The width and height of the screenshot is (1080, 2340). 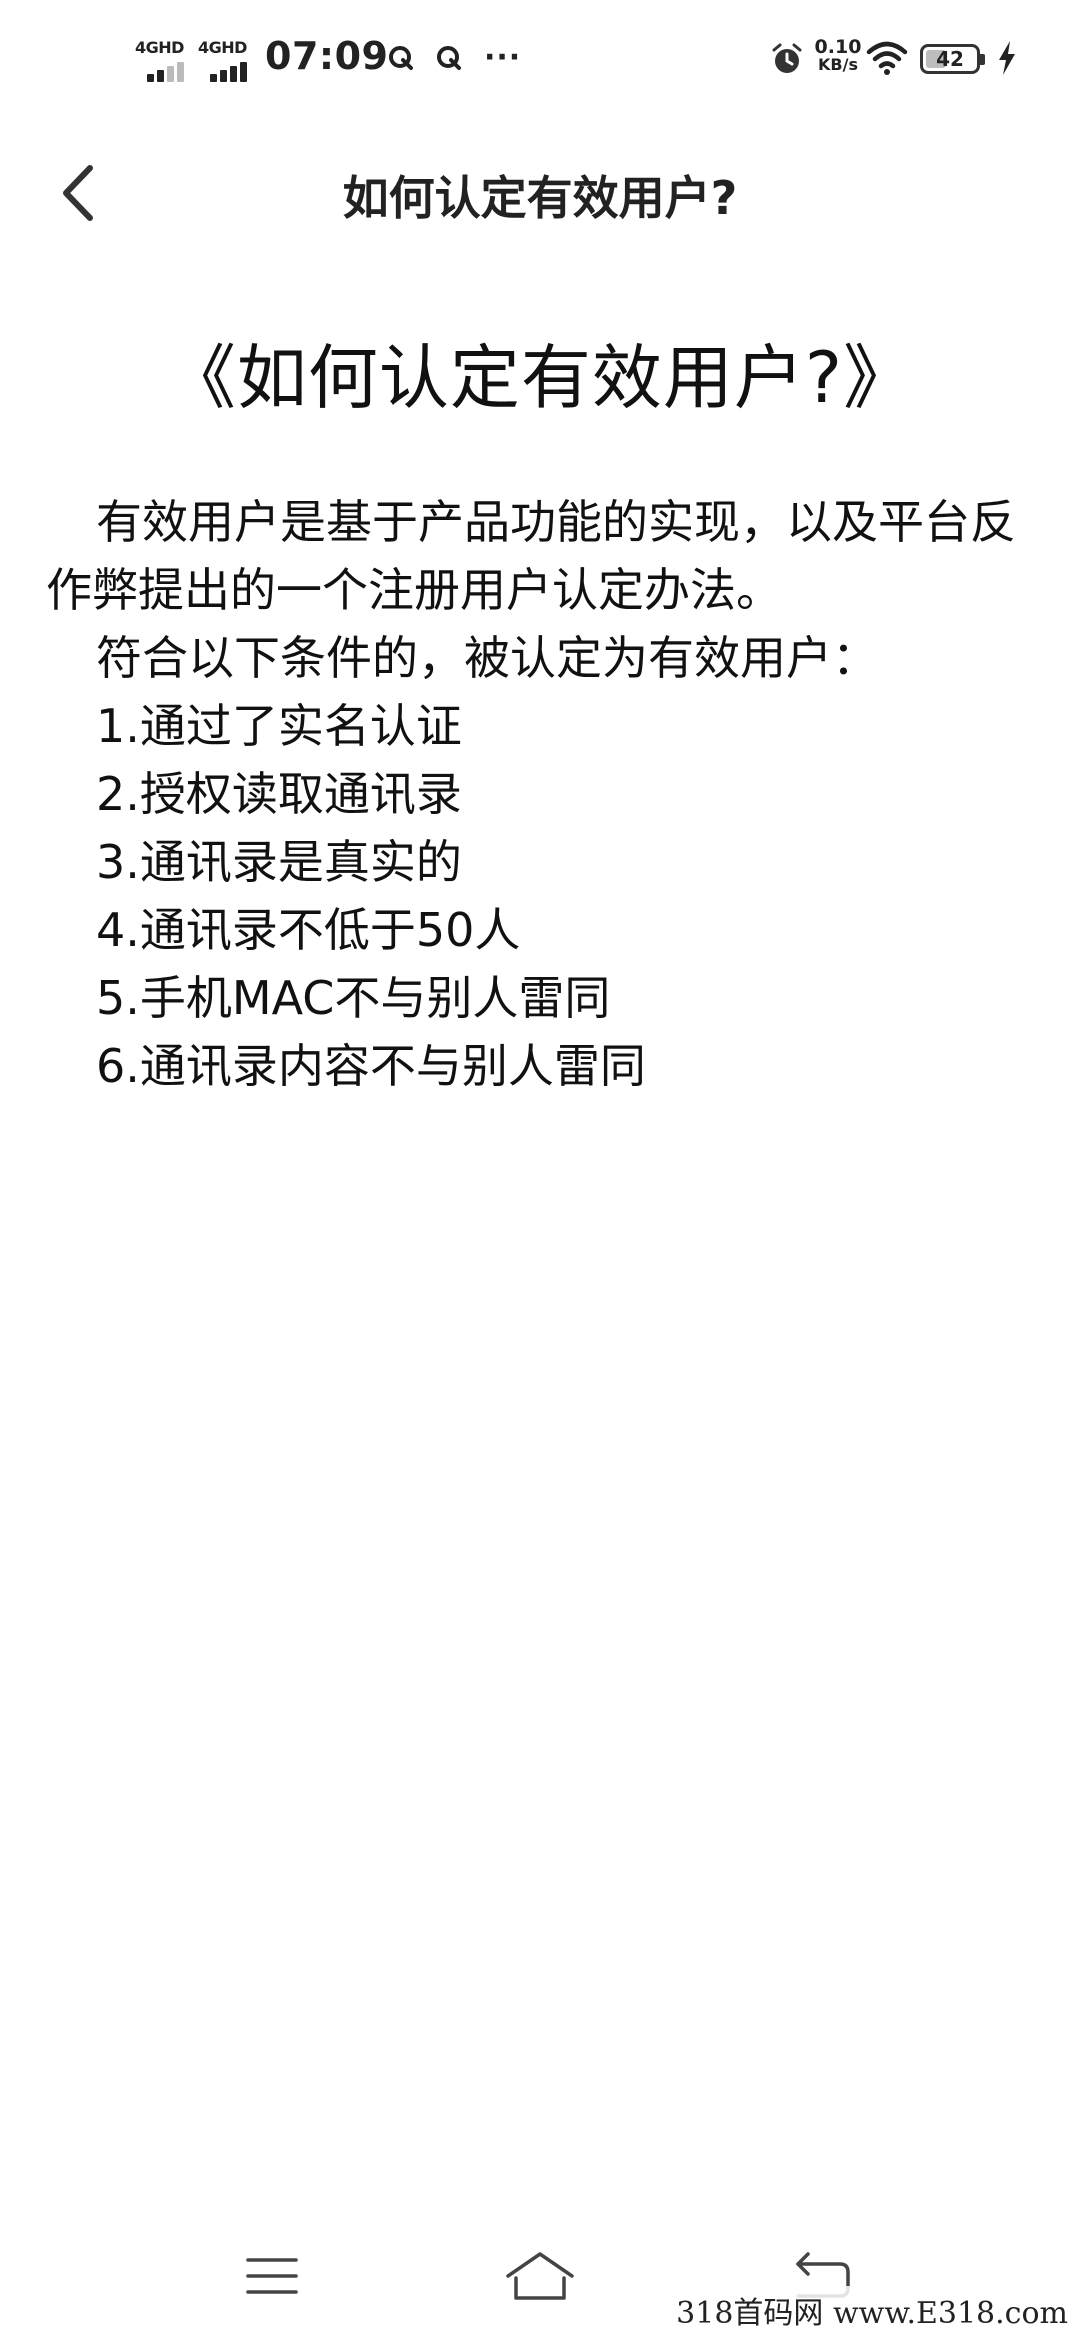 I want to click on home-icon, so click(x=540, y=2276).